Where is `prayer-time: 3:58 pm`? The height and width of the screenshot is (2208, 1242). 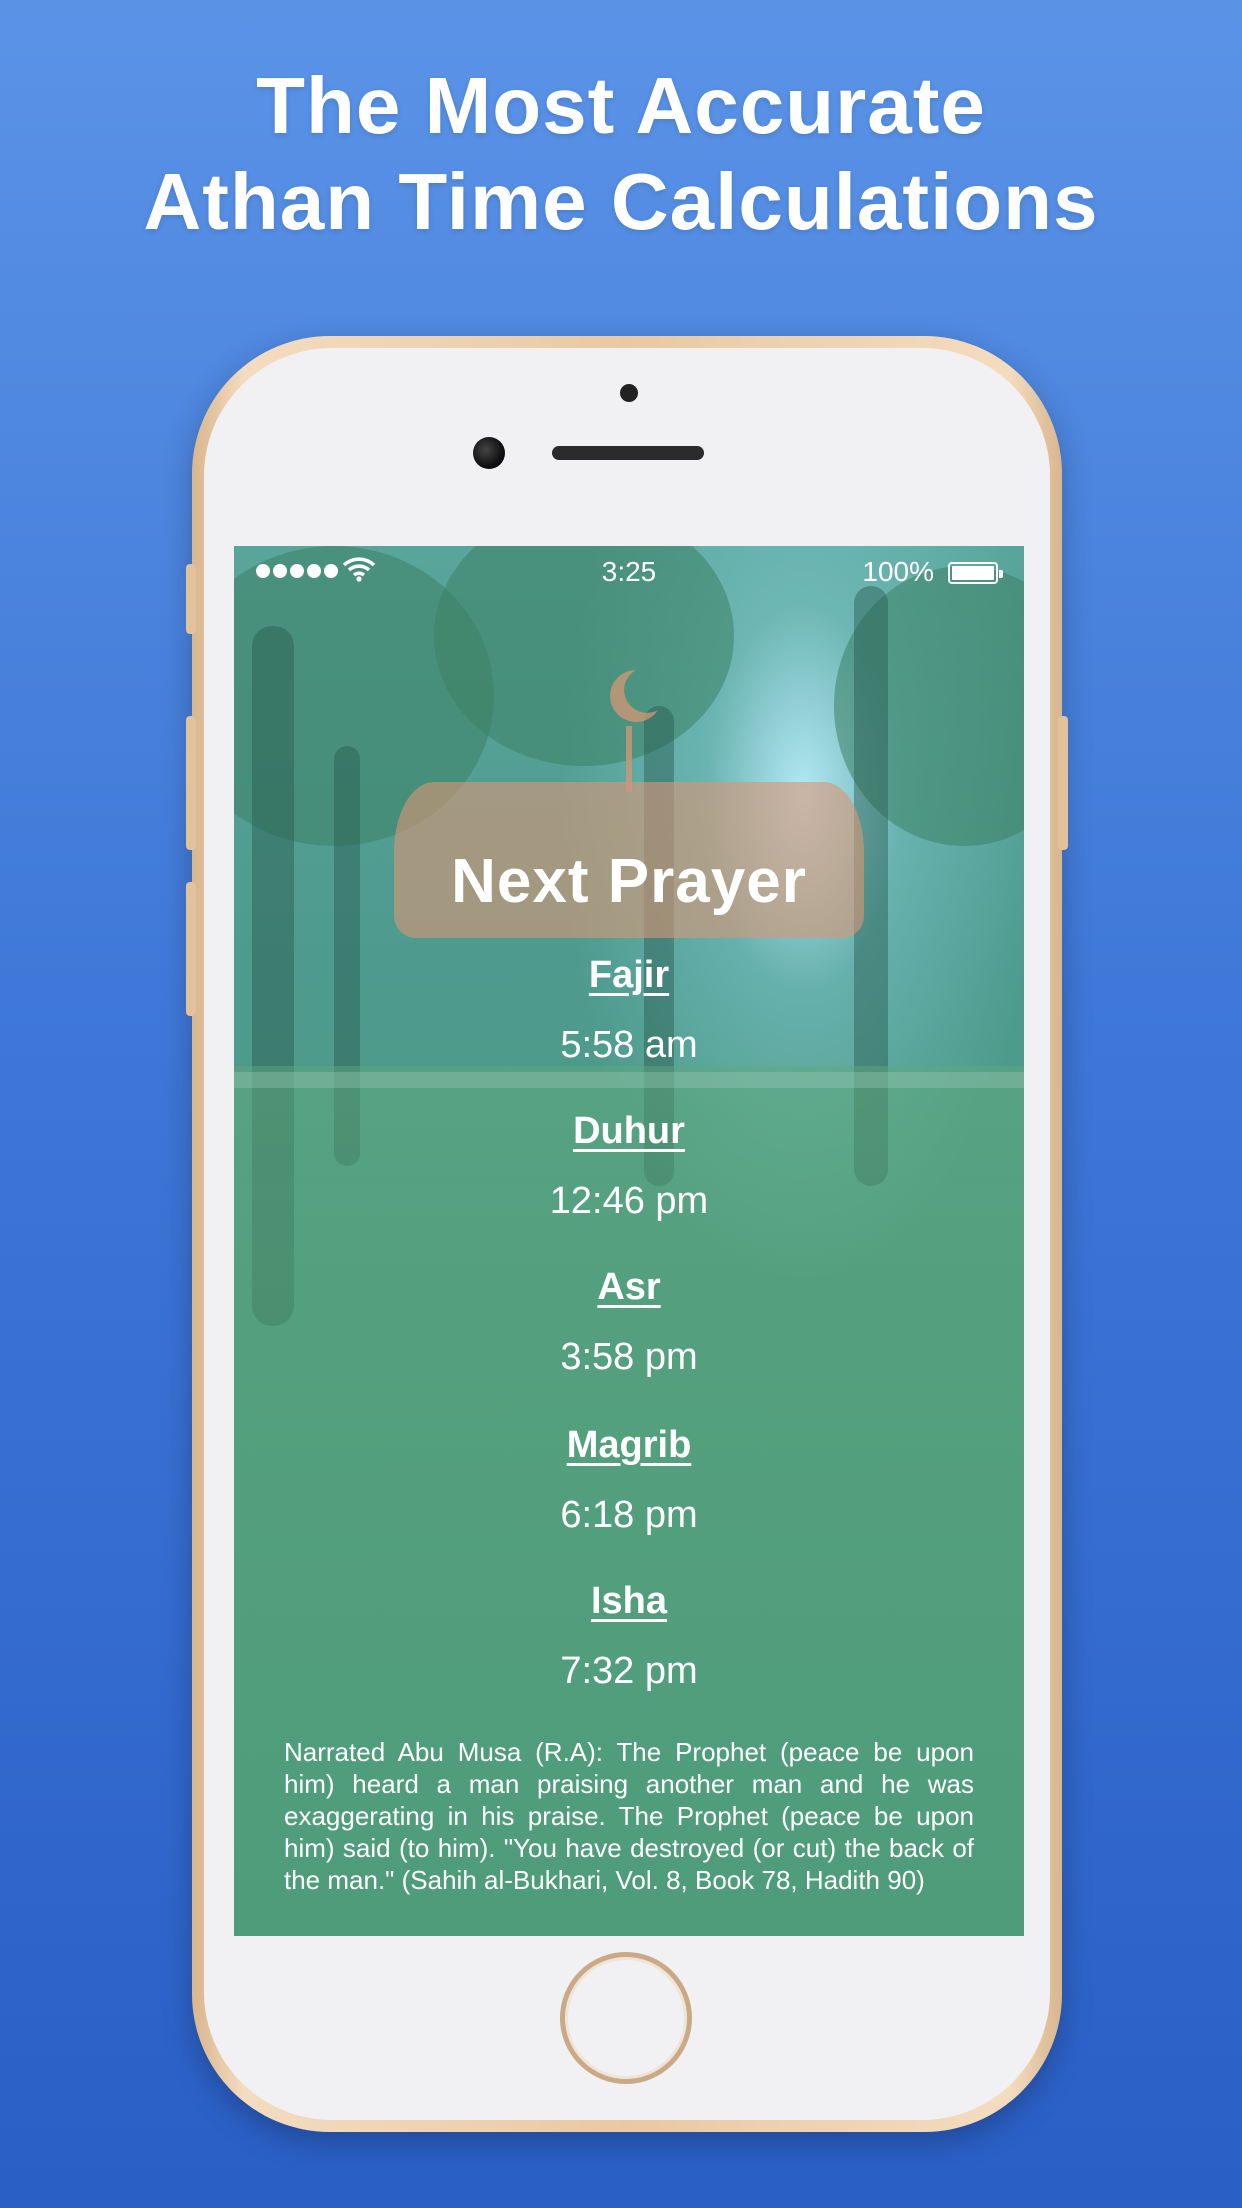 prayer-time: 3:58 pm is located at coordinates (629, 1357).